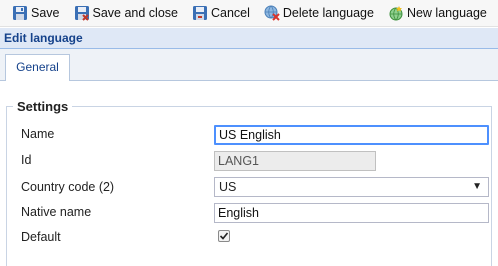 Image resolution: width=498 pixels, height=266 pixels. I want to click on id-field, so click(295, 161).